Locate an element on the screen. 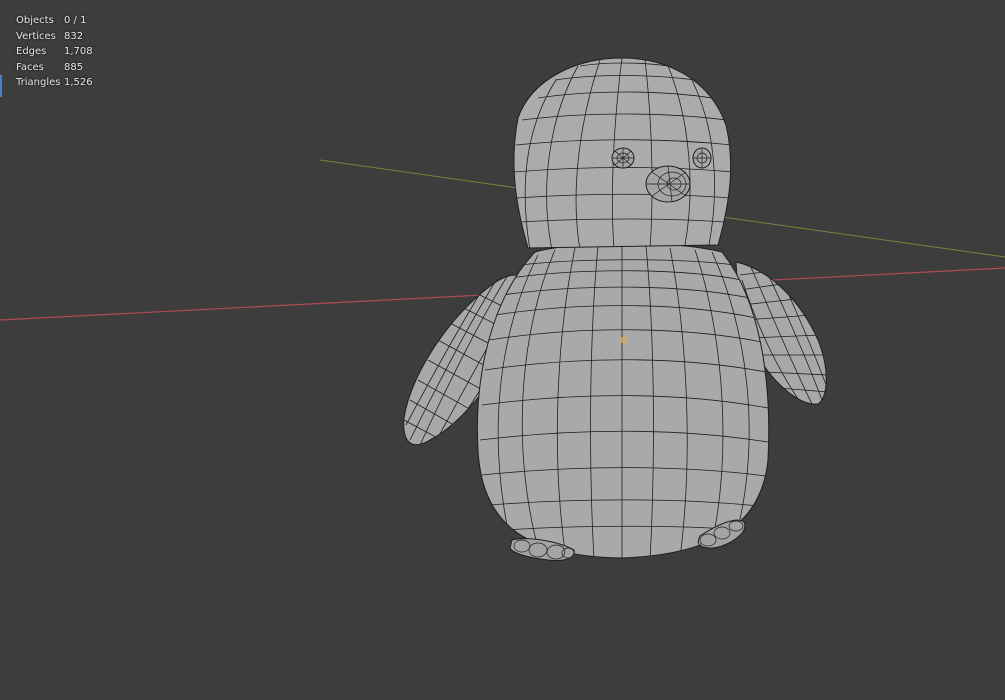  stat-label: Faces is located at coordinates (30, 67).